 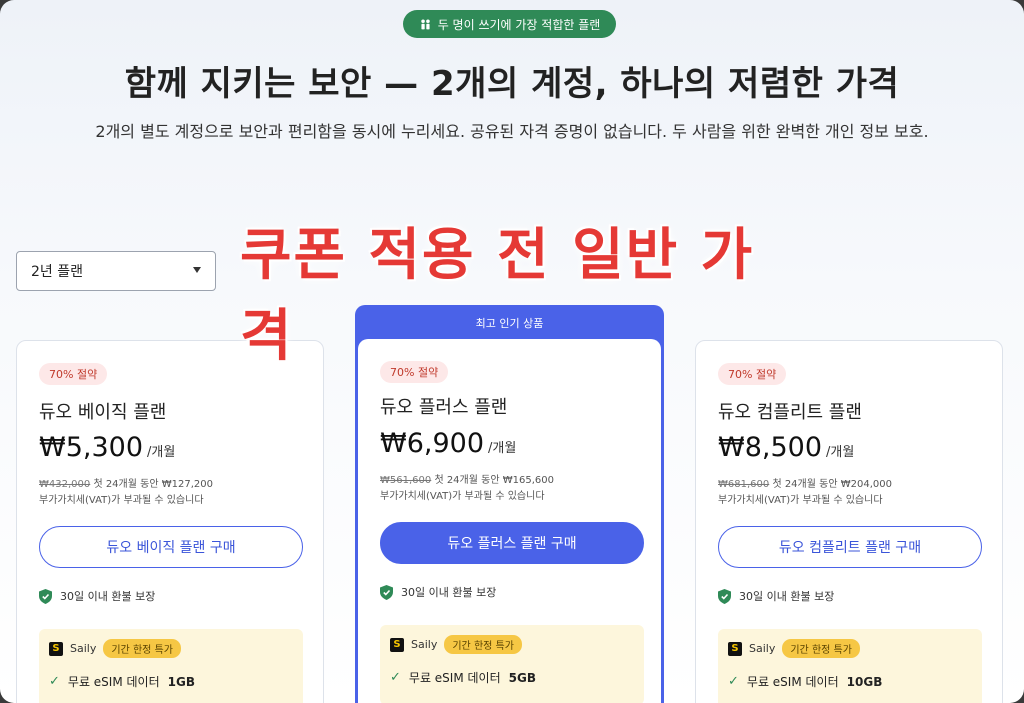 What do you see at coordinates (512, 664) in the screenshot?
I see `saily-promo: S Saily 기간 한정 특가 ✓ 무료 eSIM 데이터 5GB` at bounding box center [512, 664].